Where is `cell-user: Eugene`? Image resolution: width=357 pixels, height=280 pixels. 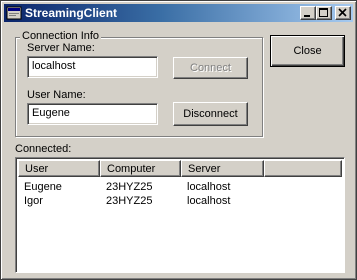
cell-user: Eugene is located at coordinates (43, 187).